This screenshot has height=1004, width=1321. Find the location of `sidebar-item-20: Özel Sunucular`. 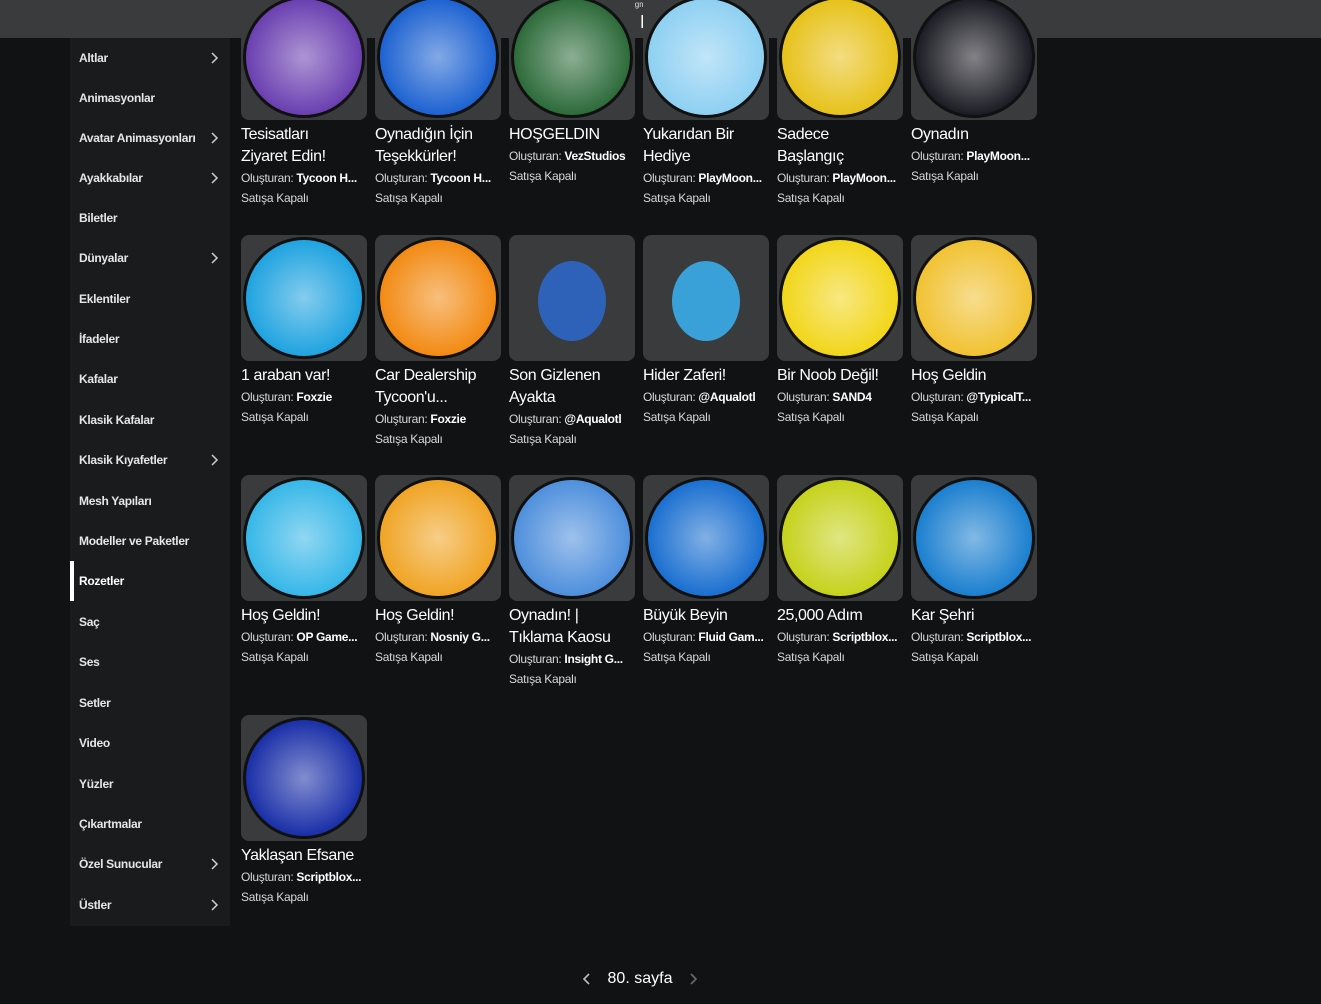

sidebar-item-20: Özel Sunucular is located at coordinates (150, 864).